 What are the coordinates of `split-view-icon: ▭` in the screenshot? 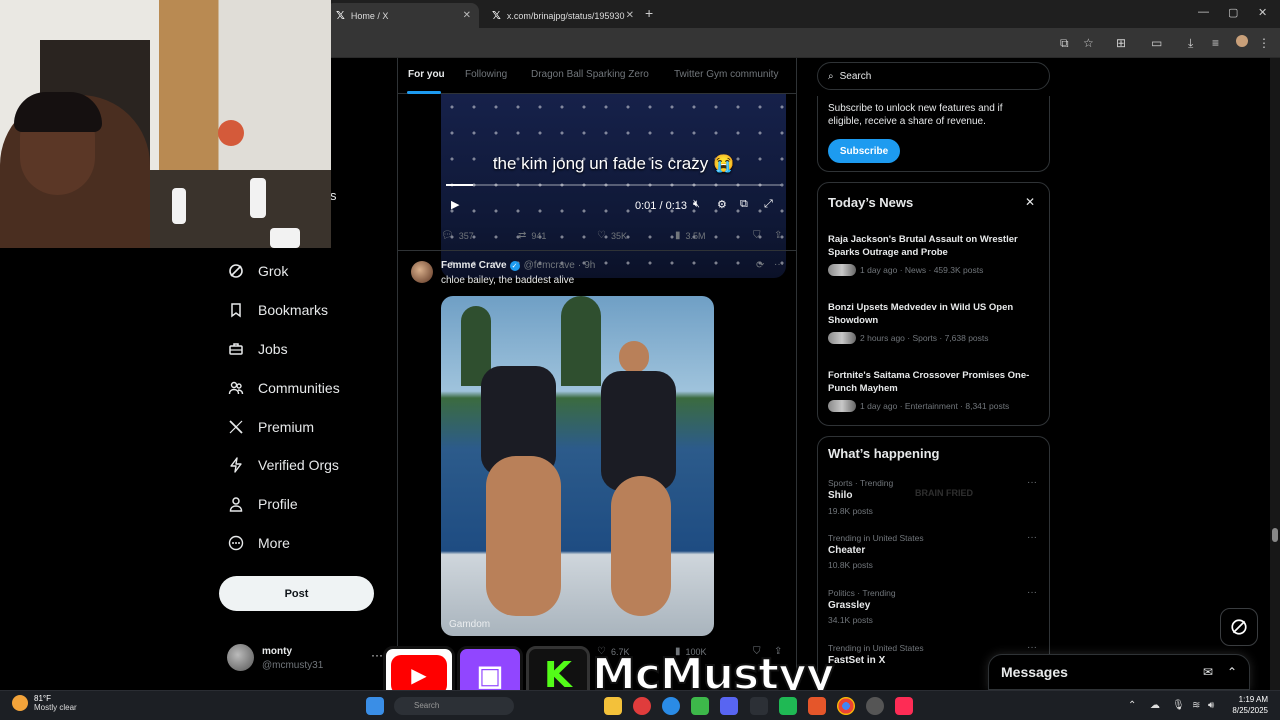 It's located at (1156, 43).